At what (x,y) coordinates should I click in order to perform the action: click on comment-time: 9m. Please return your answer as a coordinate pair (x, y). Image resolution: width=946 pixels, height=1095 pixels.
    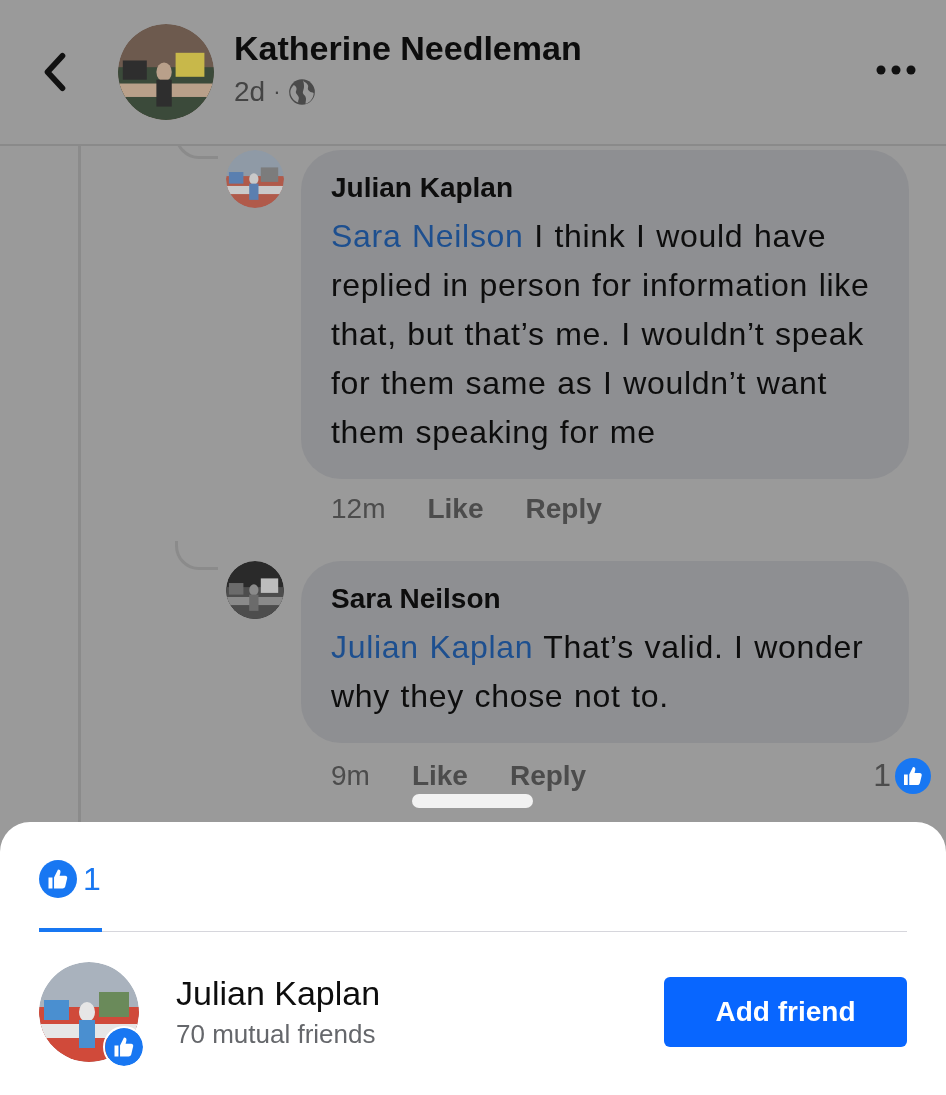
    Looking at the image, I should click on (350, 775).